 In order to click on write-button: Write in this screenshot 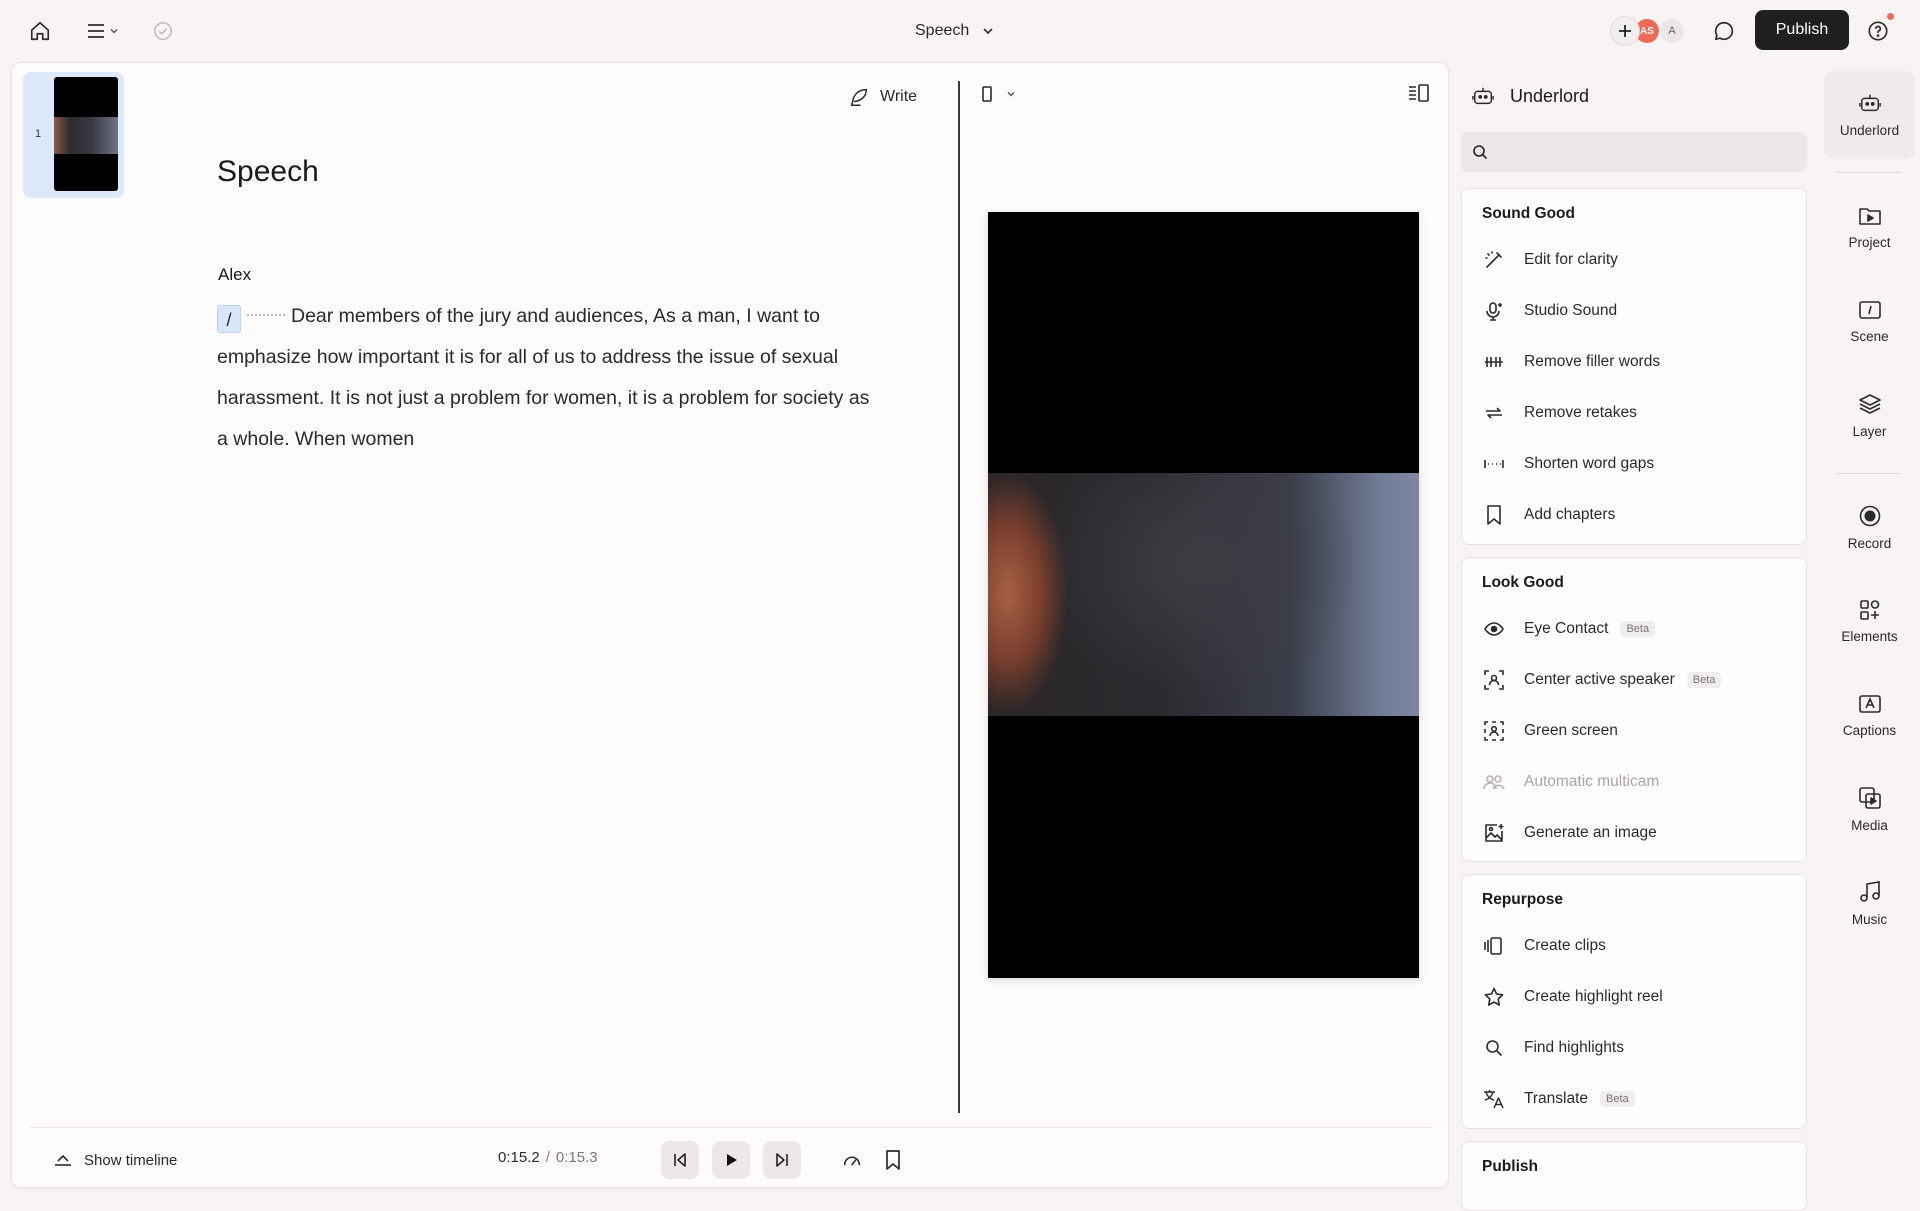, I will do `click(882, 97)`.